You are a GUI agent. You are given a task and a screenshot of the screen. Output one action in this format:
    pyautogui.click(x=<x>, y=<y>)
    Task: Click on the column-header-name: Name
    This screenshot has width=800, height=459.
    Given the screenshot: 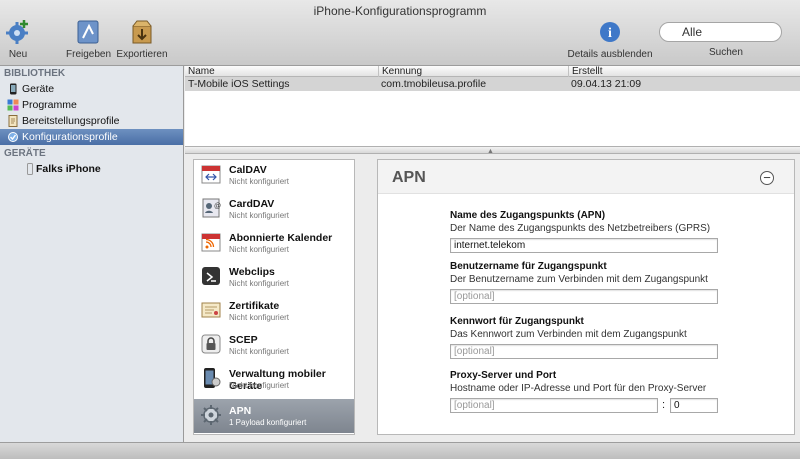 What is the action you would take?
    pyautogui.click(x=200, y=71)
    